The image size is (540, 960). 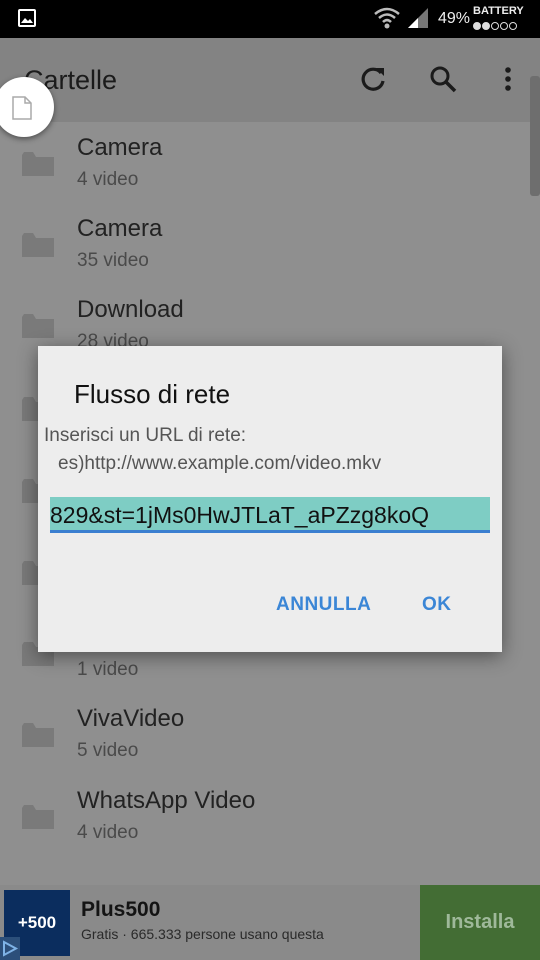 I want to click on ok-button: OK, so click(x=437, y=605).